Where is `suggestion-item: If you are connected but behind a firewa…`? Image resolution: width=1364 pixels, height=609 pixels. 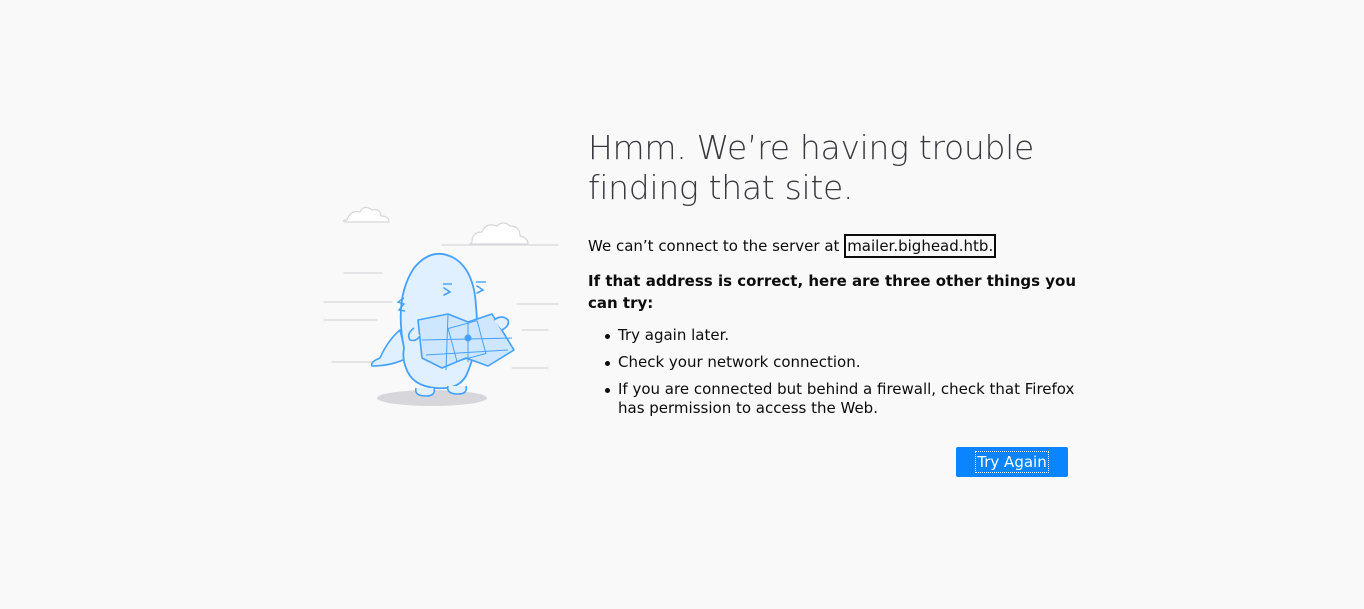 suggestion-item: If you are connected but behind a firewa… is located at coordinates (841, 399).